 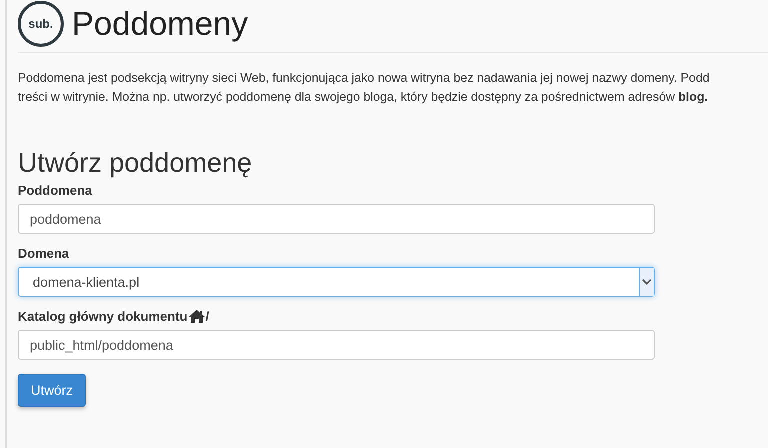 I want to click on field-label: Domena, so click(x=44, y=253).